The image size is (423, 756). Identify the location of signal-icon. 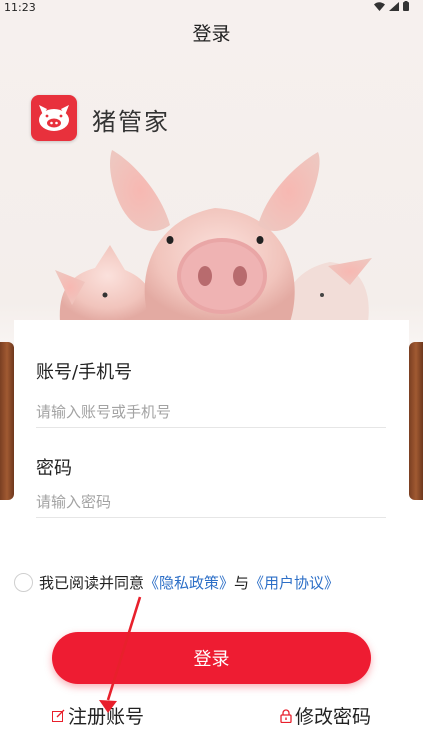
(394, 7).